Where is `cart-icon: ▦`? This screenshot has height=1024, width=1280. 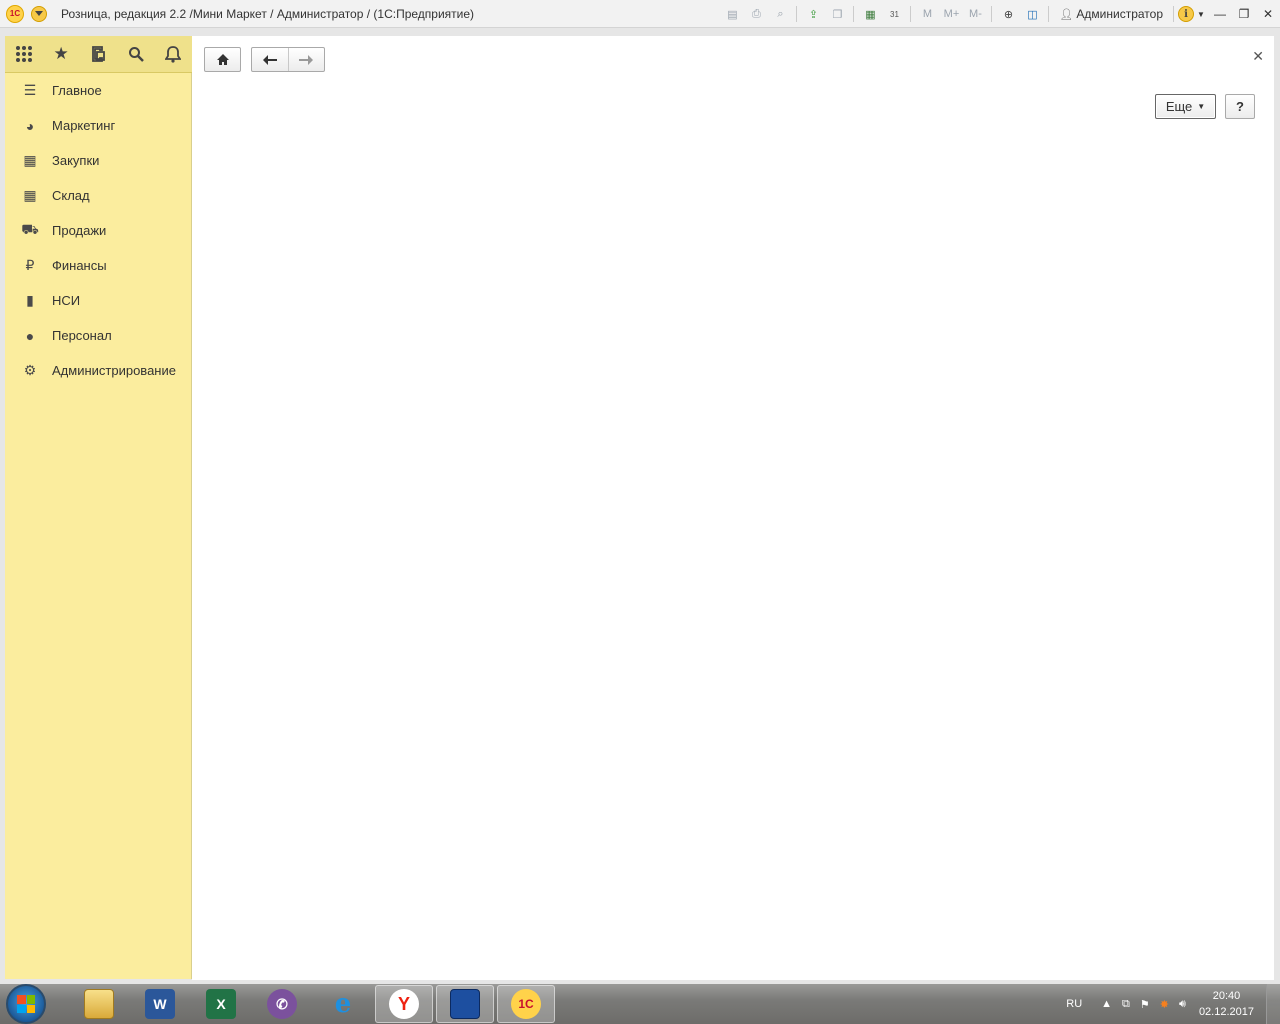 cart-icon: ▦ is located at coordinates (30, 160).